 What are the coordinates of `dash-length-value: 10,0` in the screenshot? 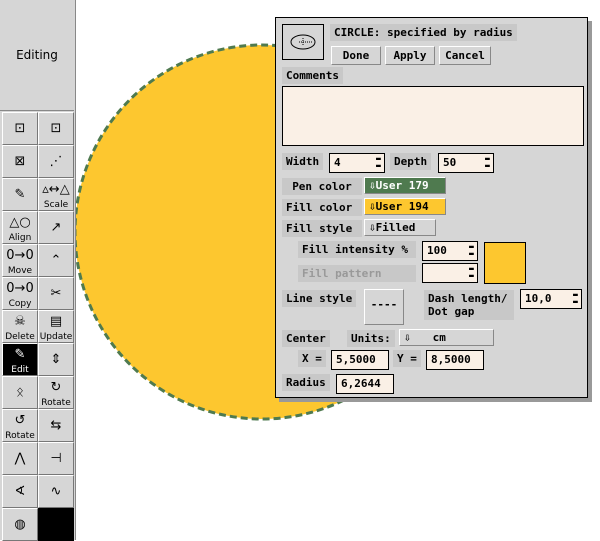 It's located at (538, 298).